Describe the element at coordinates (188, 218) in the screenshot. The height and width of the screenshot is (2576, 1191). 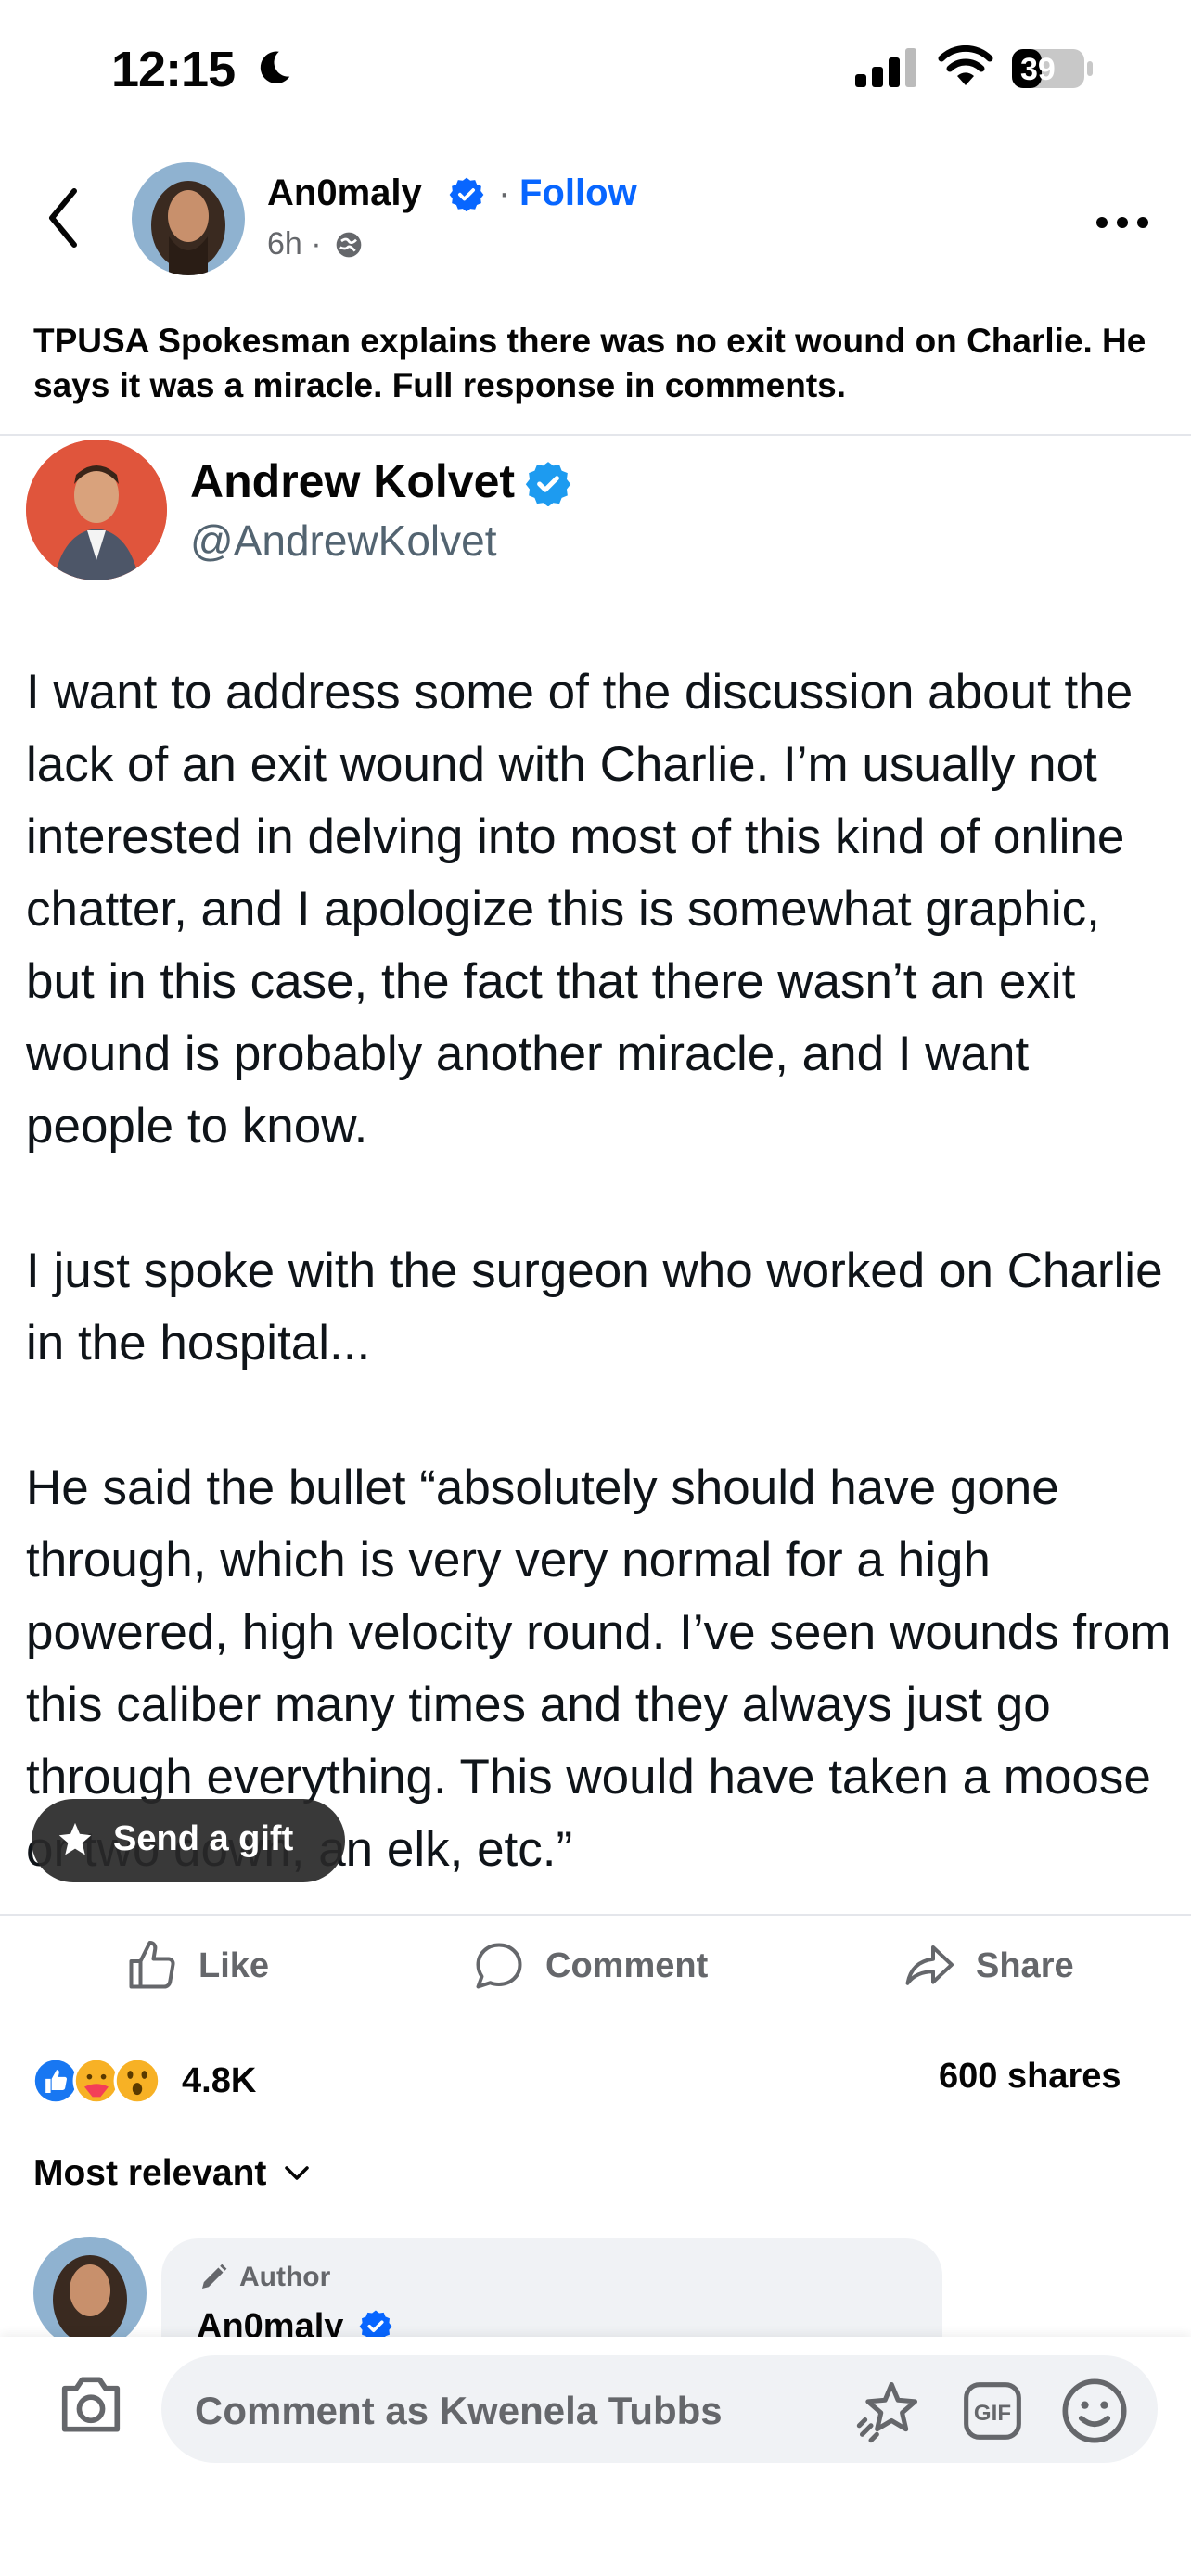
I see `author-avatar` at that location.